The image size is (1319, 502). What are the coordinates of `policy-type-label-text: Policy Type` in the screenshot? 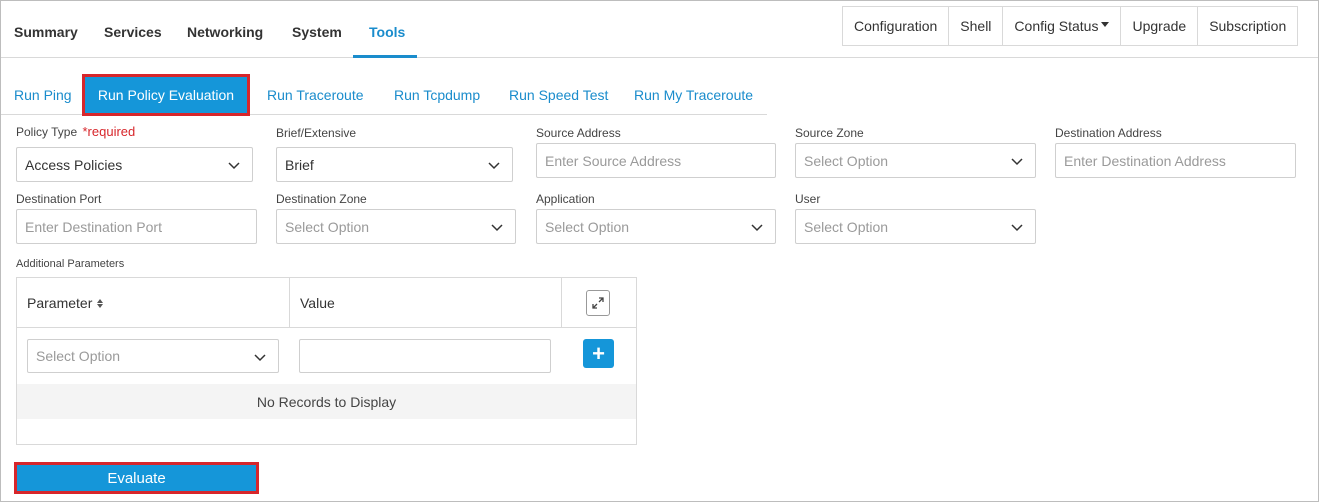 It's located at (47, 132).